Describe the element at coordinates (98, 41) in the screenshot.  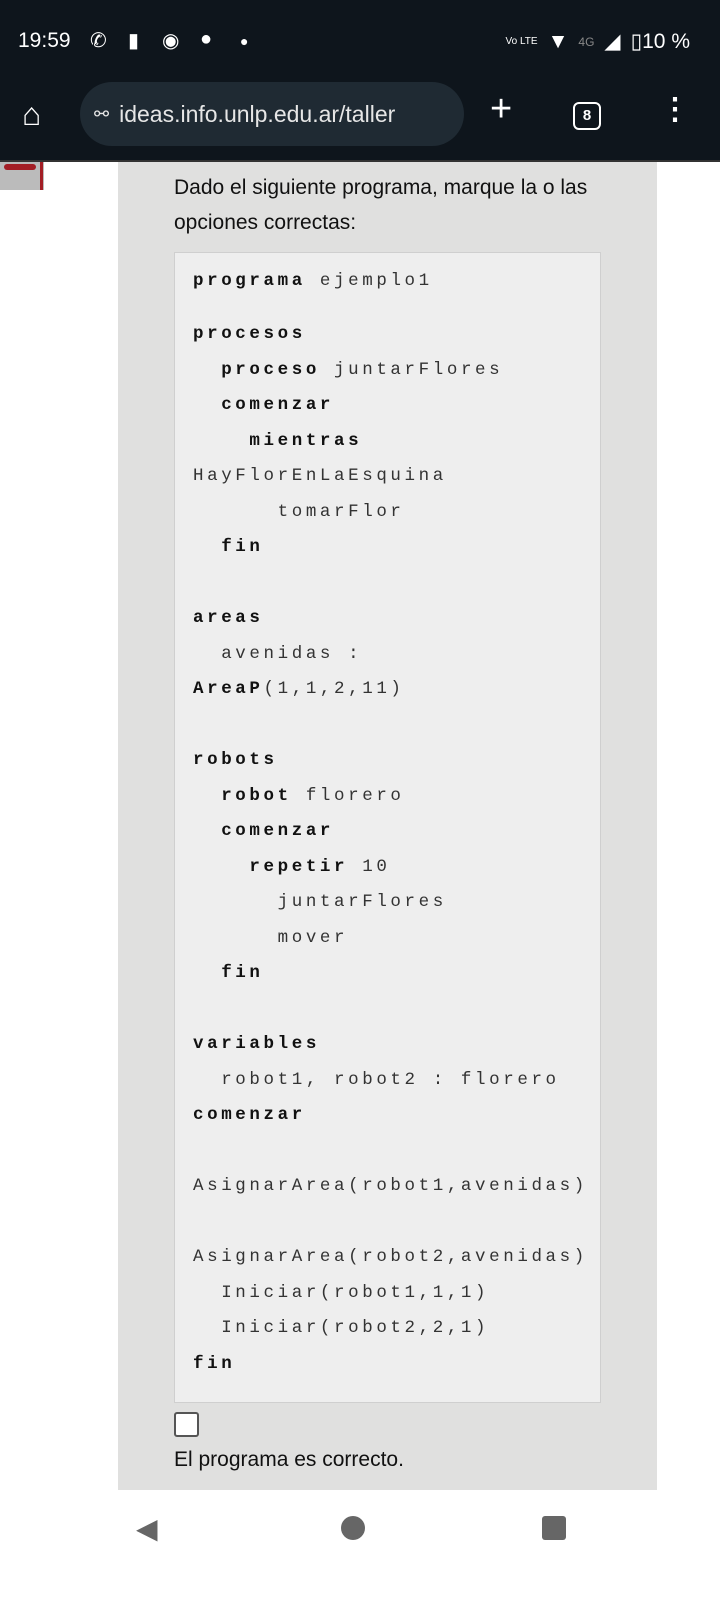
I see `whatsapp-icon: ✆` at that location.